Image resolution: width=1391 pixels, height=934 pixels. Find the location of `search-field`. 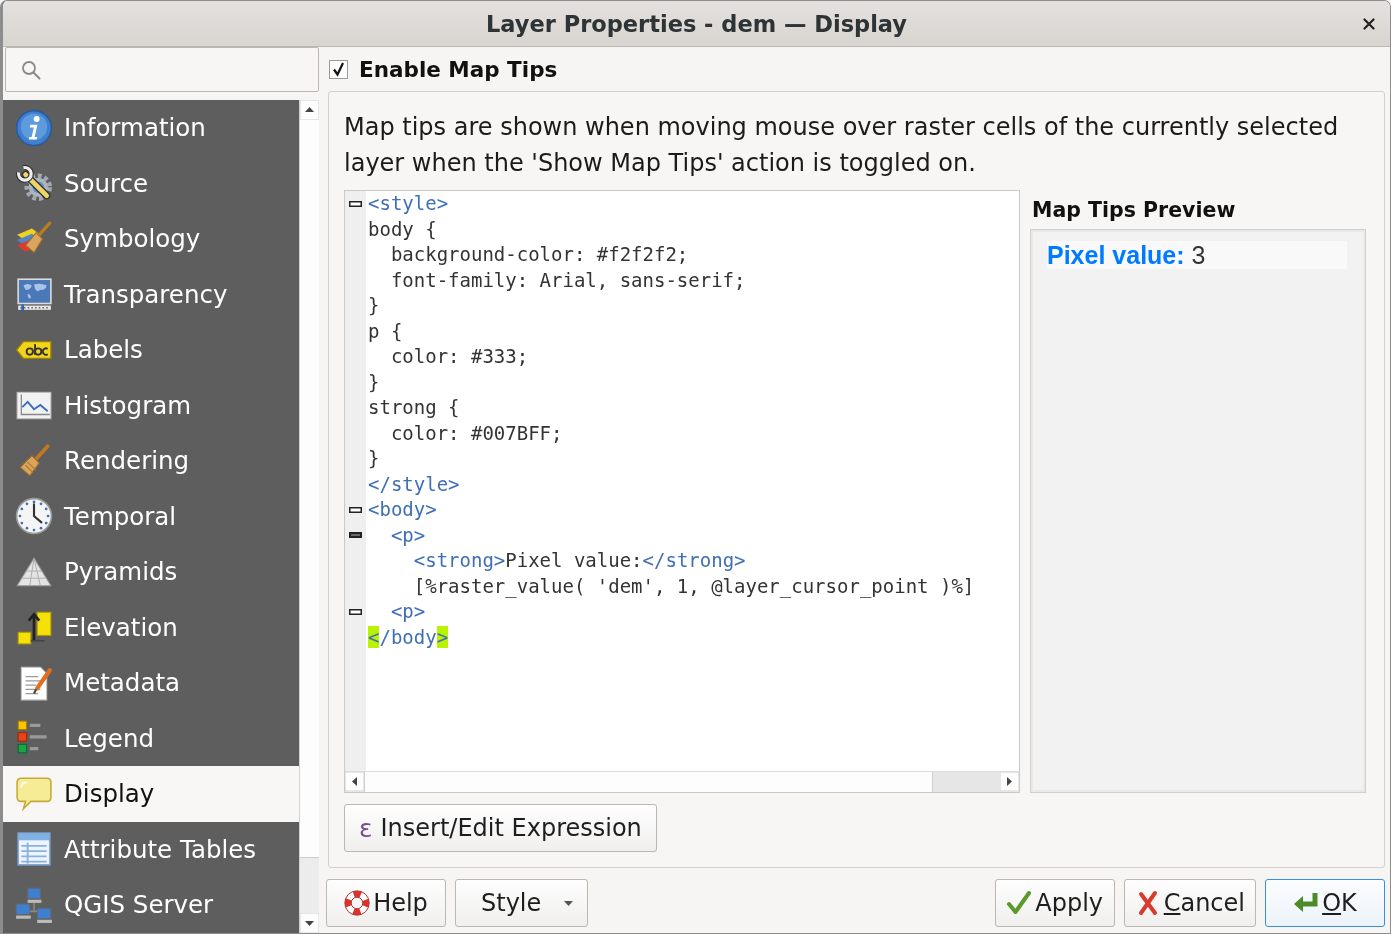

search-field is located at coordinates (162, 69).